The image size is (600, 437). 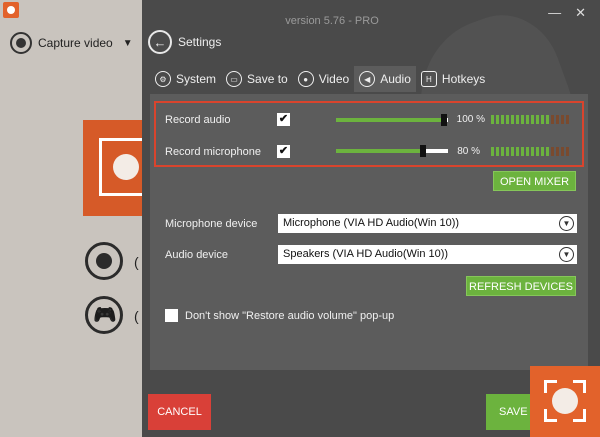 I want to click on game-mode-icon, so click(x=104, y=315).